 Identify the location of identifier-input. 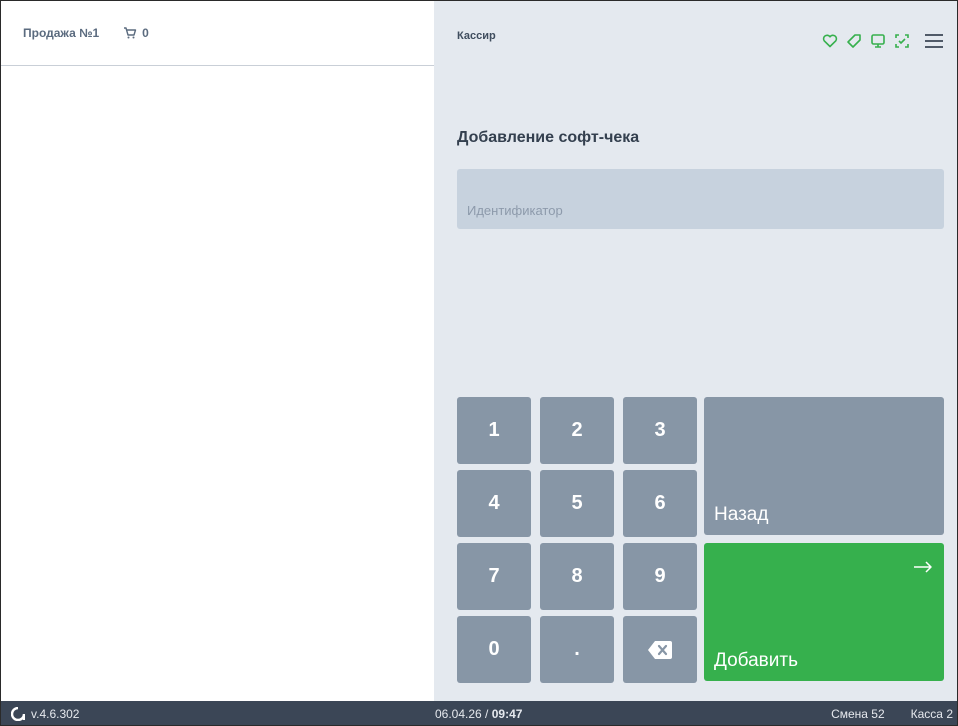
(700, 199).